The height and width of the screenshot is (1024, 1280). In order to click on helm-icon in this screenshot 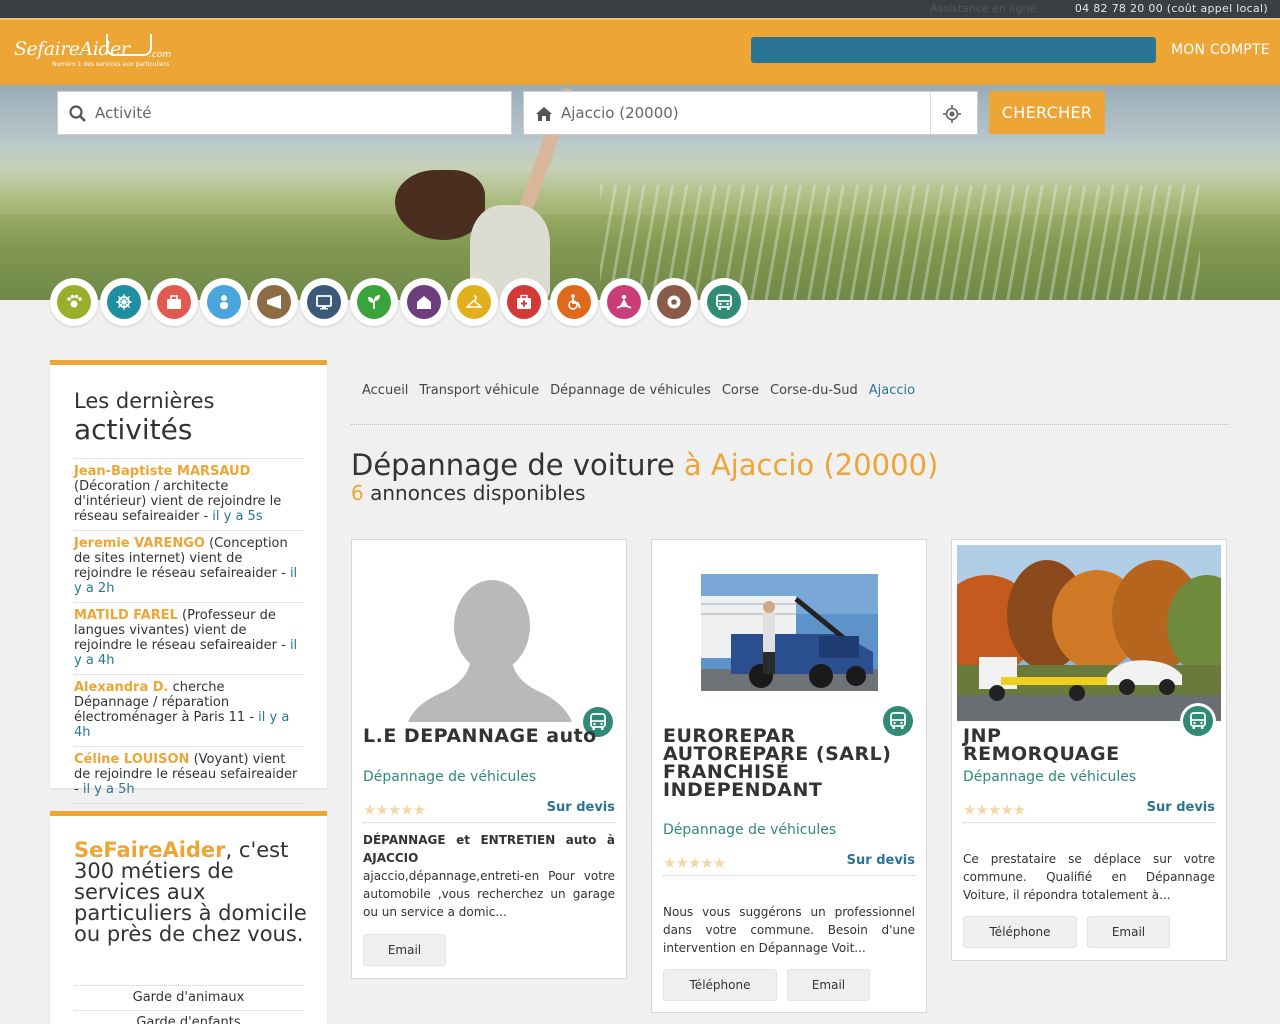, I will do `click(124, 302)`.